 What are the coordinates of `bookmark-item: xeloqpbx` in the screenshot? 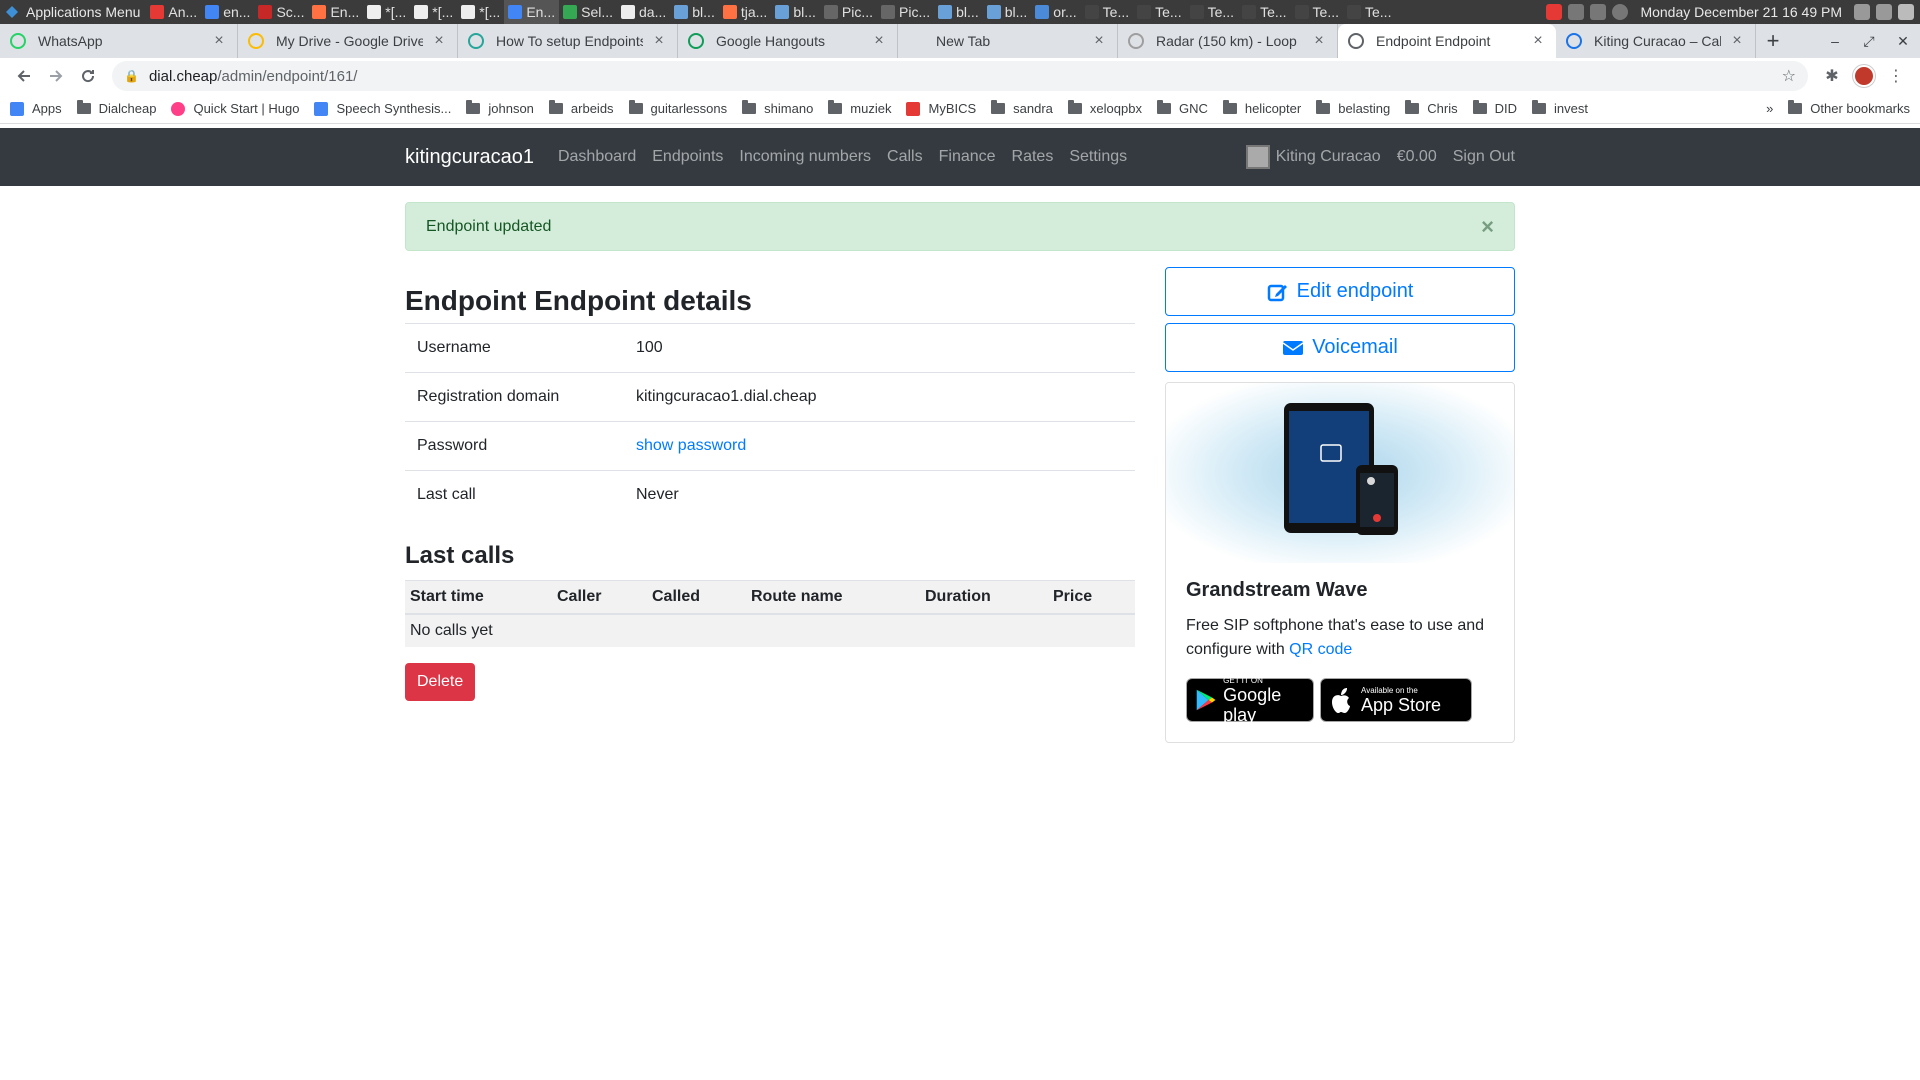 It's located at (1104, 108).